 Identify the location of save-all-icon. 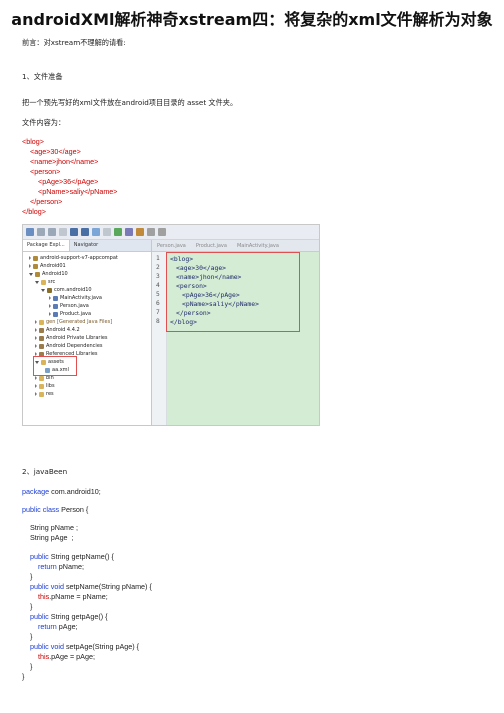
(52, 232).